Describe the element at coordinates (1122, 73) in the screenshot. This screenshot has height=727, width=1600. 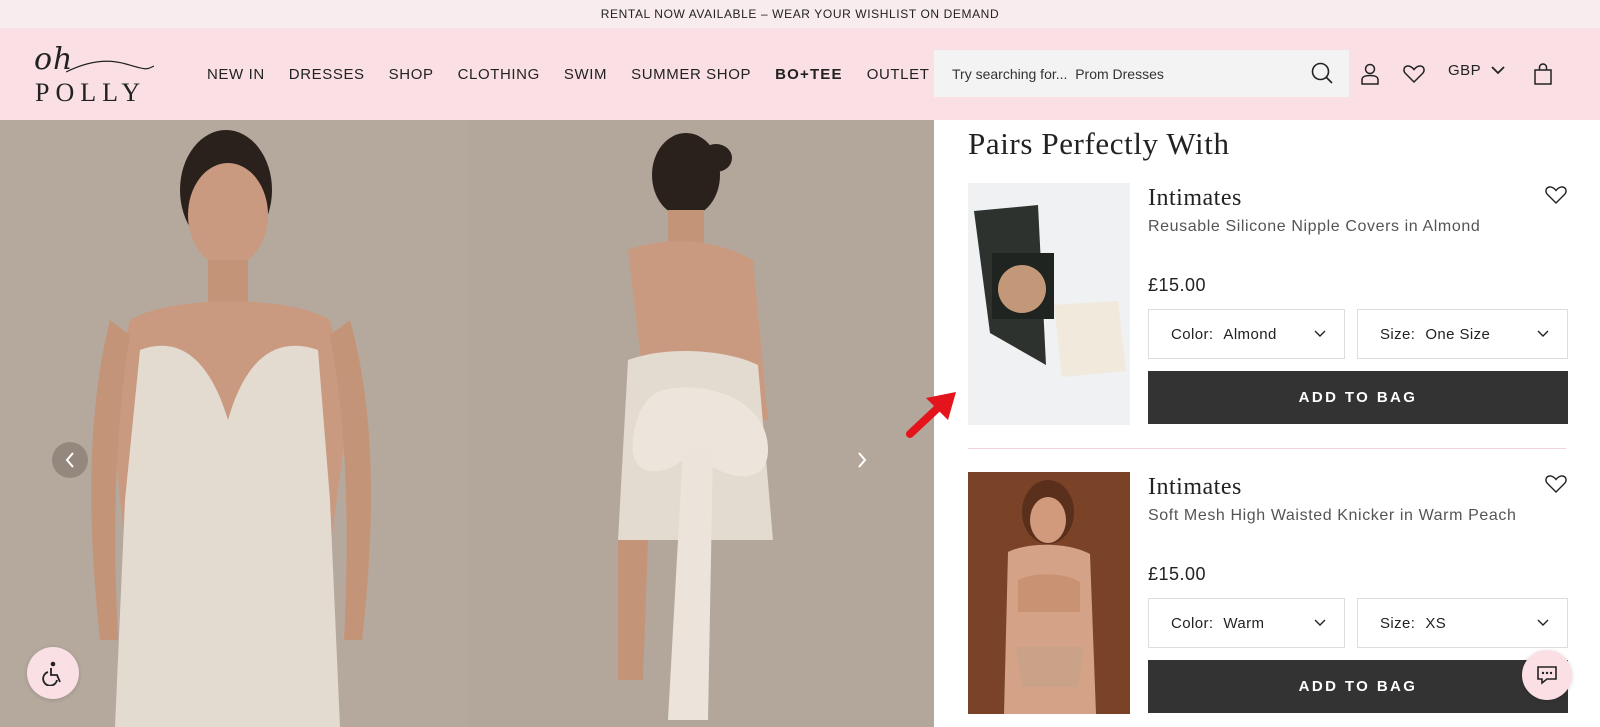
I see `search-input` at that location.